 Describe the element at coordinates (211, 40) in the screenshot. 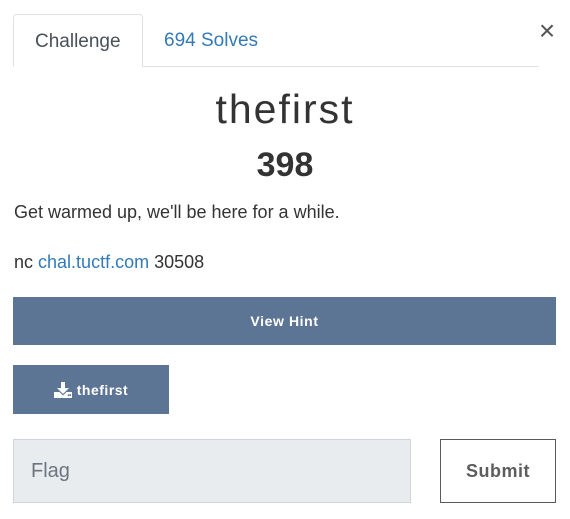

I see `tab-solves: 694 Solves` at that location.